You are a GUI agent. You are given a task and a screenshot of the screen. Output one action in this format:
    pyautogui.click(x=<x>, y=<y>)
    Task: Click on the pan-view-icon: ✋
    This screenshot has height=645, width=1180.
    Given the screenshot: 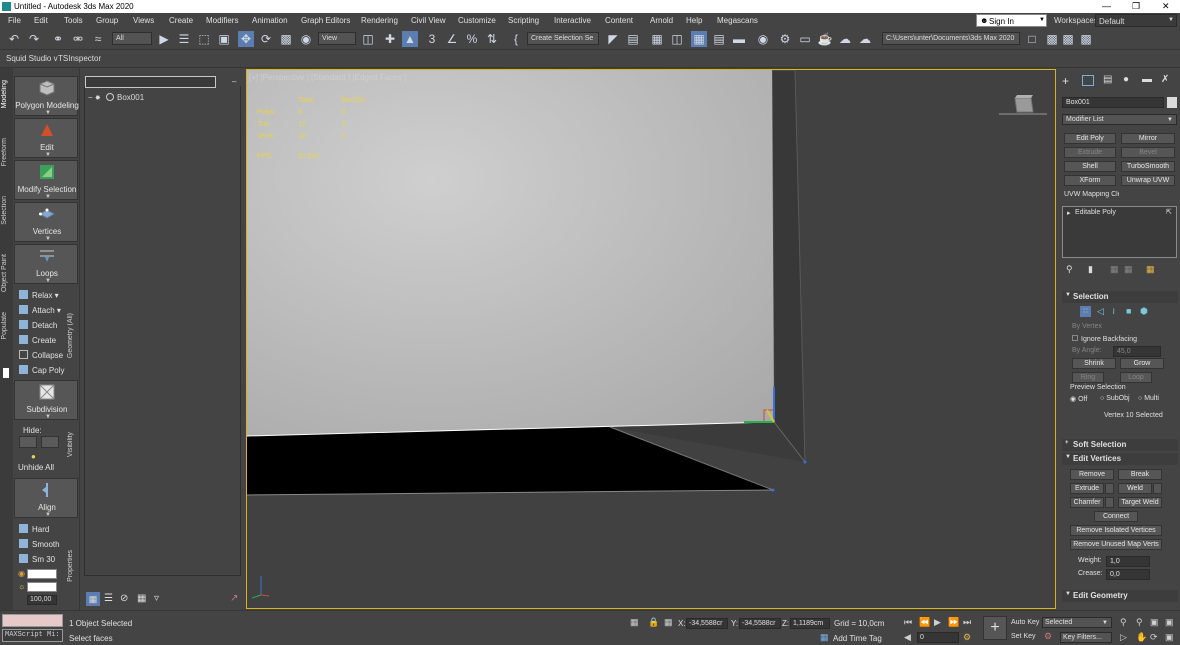 What is the action you would take?
    pyautogui.click(x=1141, y=637)
    